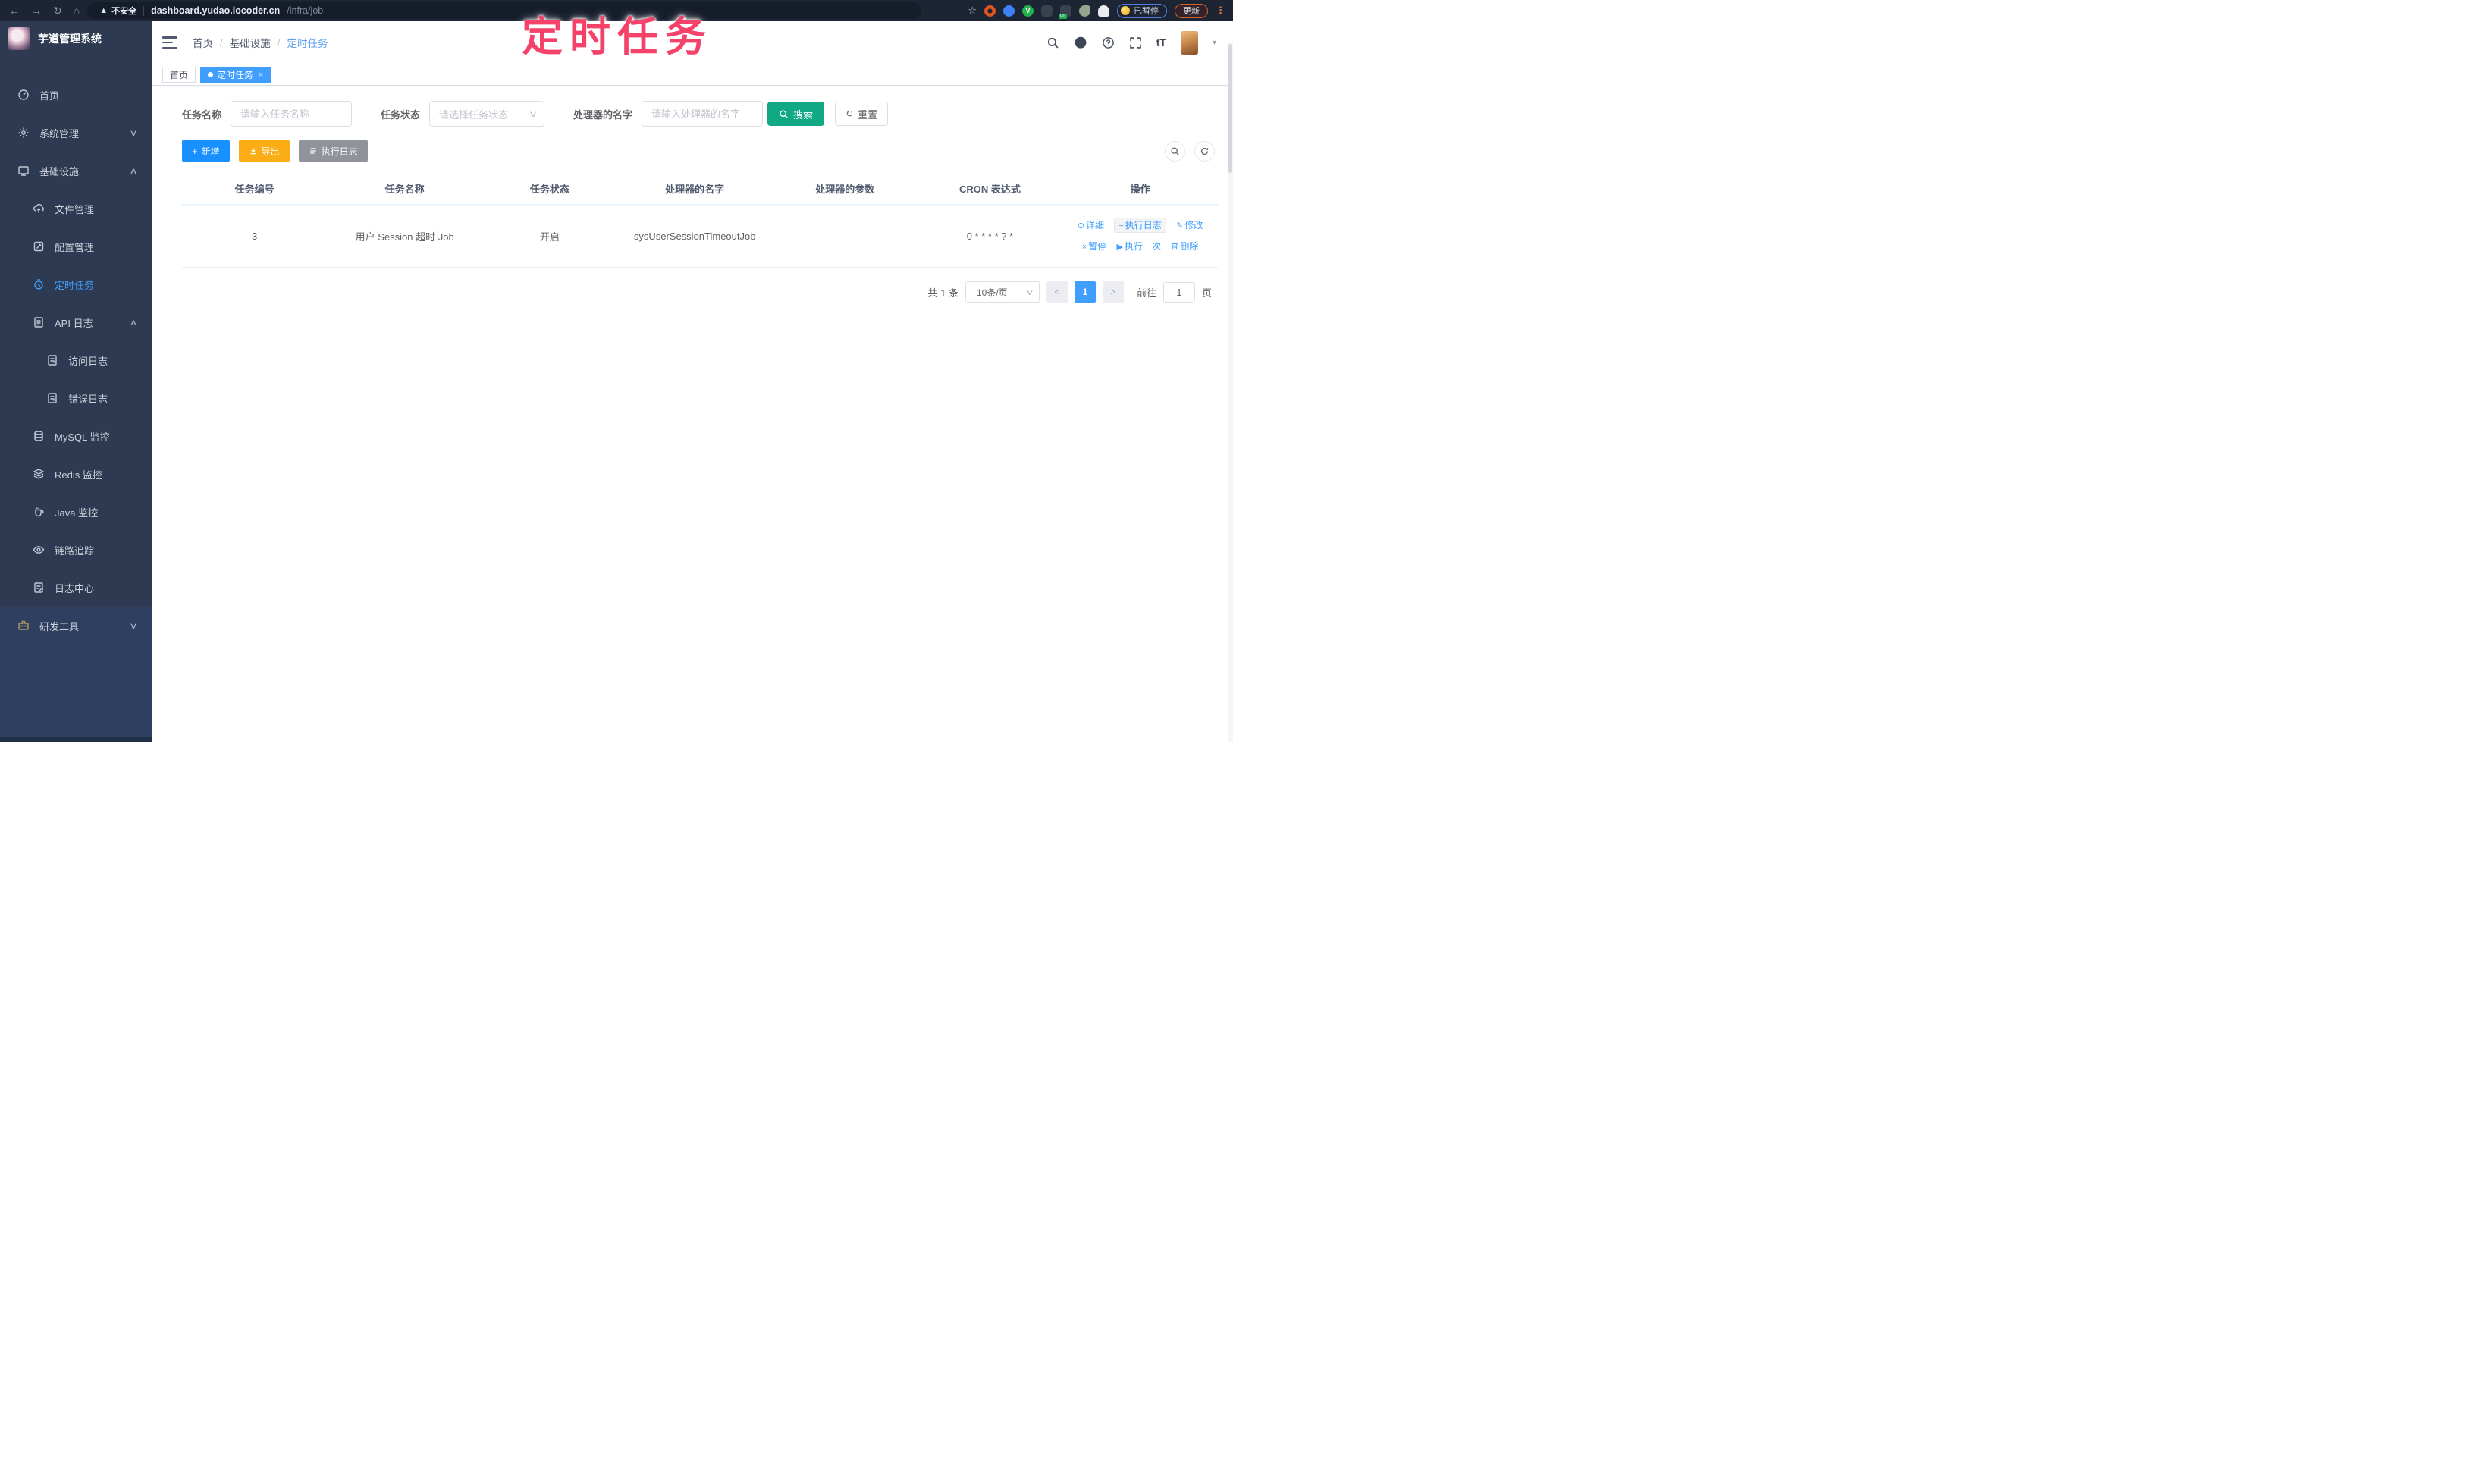  I want to click on current-page-button: 1, so click(1085, 292).